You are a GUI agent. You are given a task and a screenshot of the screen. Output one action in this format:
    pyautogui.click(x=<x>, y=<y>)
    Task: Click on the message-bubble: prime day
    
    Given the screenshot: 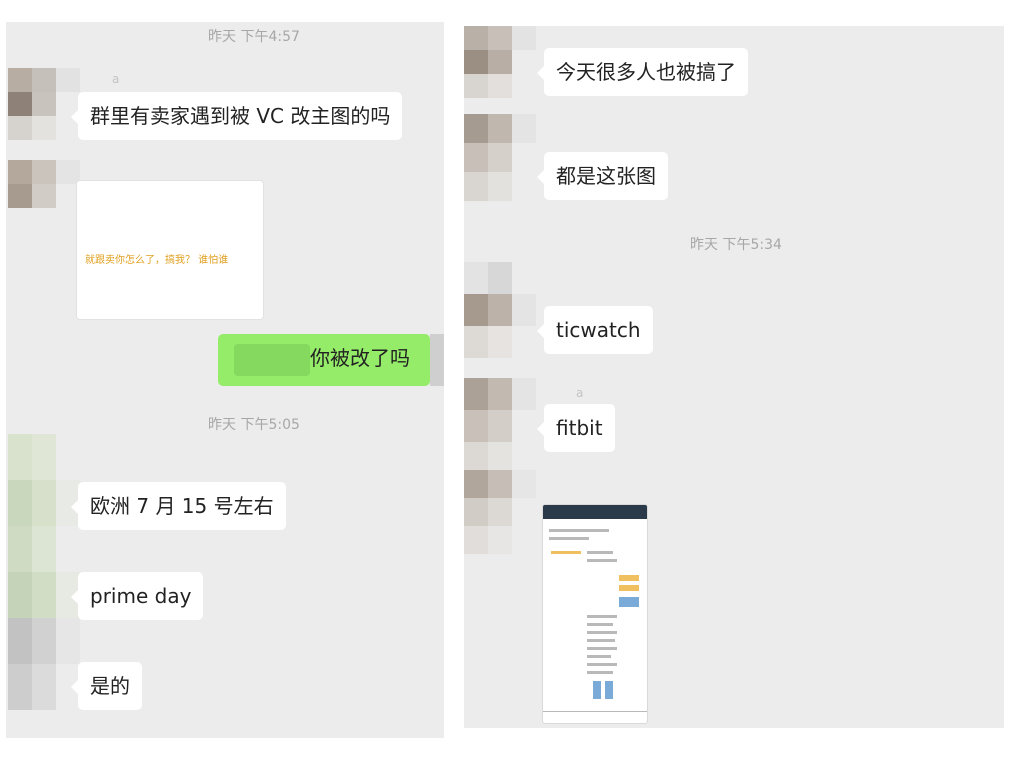 What is the action you would take?
    pyautogui.click(x=137, y=596)
    